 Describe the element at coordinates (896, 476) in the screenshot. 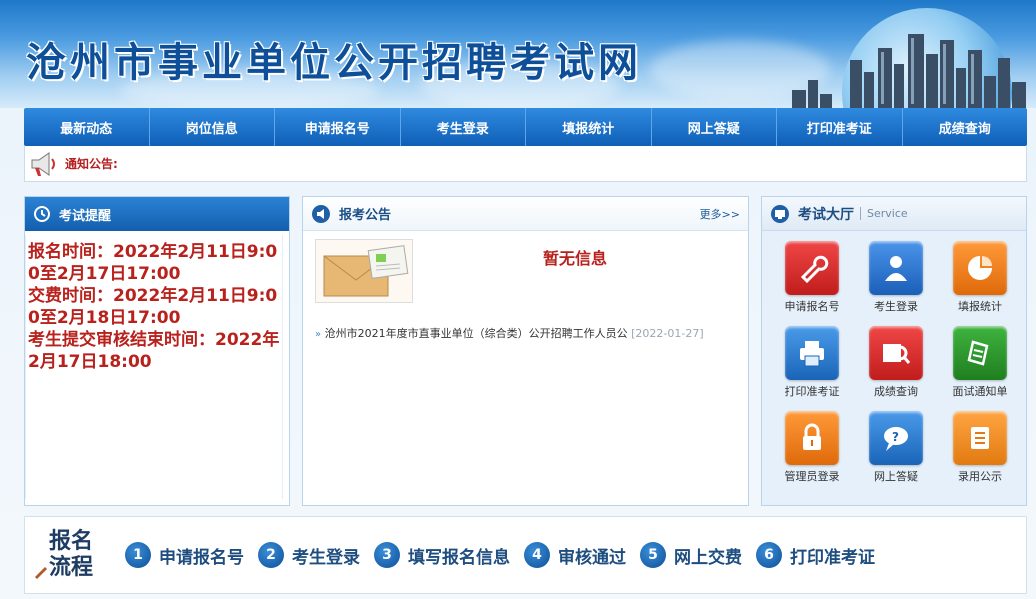

I see `service-label: 网上答疑` at that location.